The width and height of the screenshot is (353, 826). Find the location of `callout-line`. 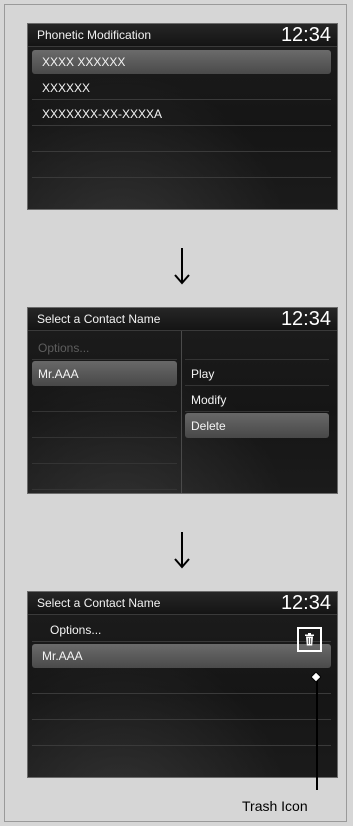

callout-line is located at coordinates (317, 735).